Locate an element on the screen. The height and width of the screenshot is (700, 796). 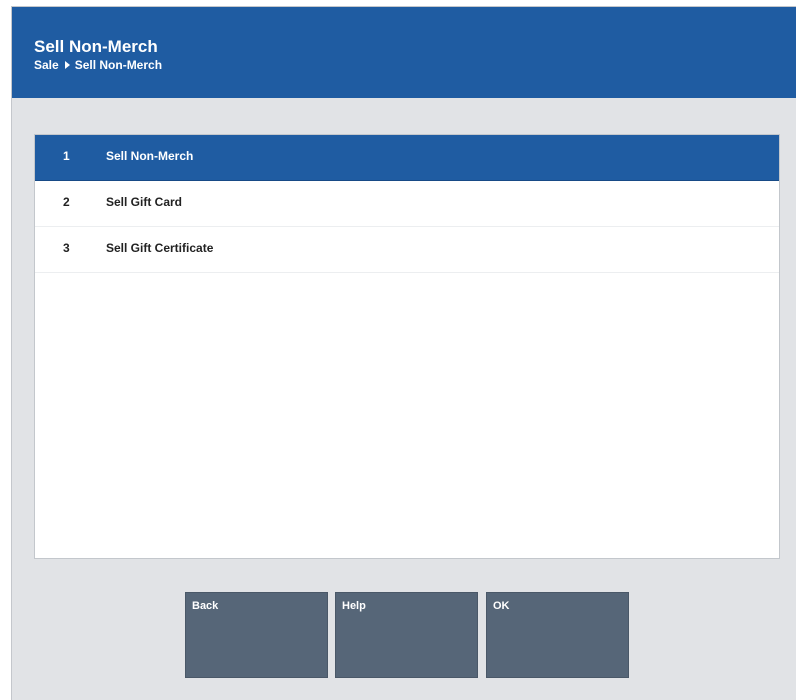
list-item-sell-gift-certificate: 3 Sell Gift Certificate is located at coordinates (407, 250).